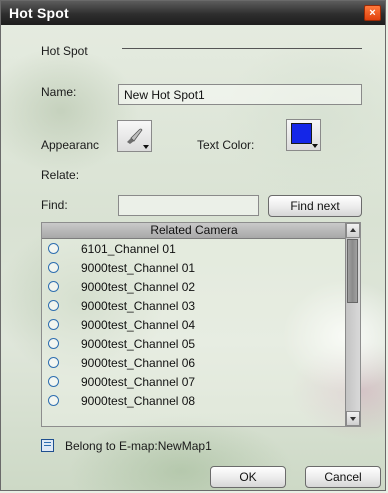 The width and height of the screenshot is (388, 493). I want to click on camera-name: 6101_Channel 01, so click(128, 249).